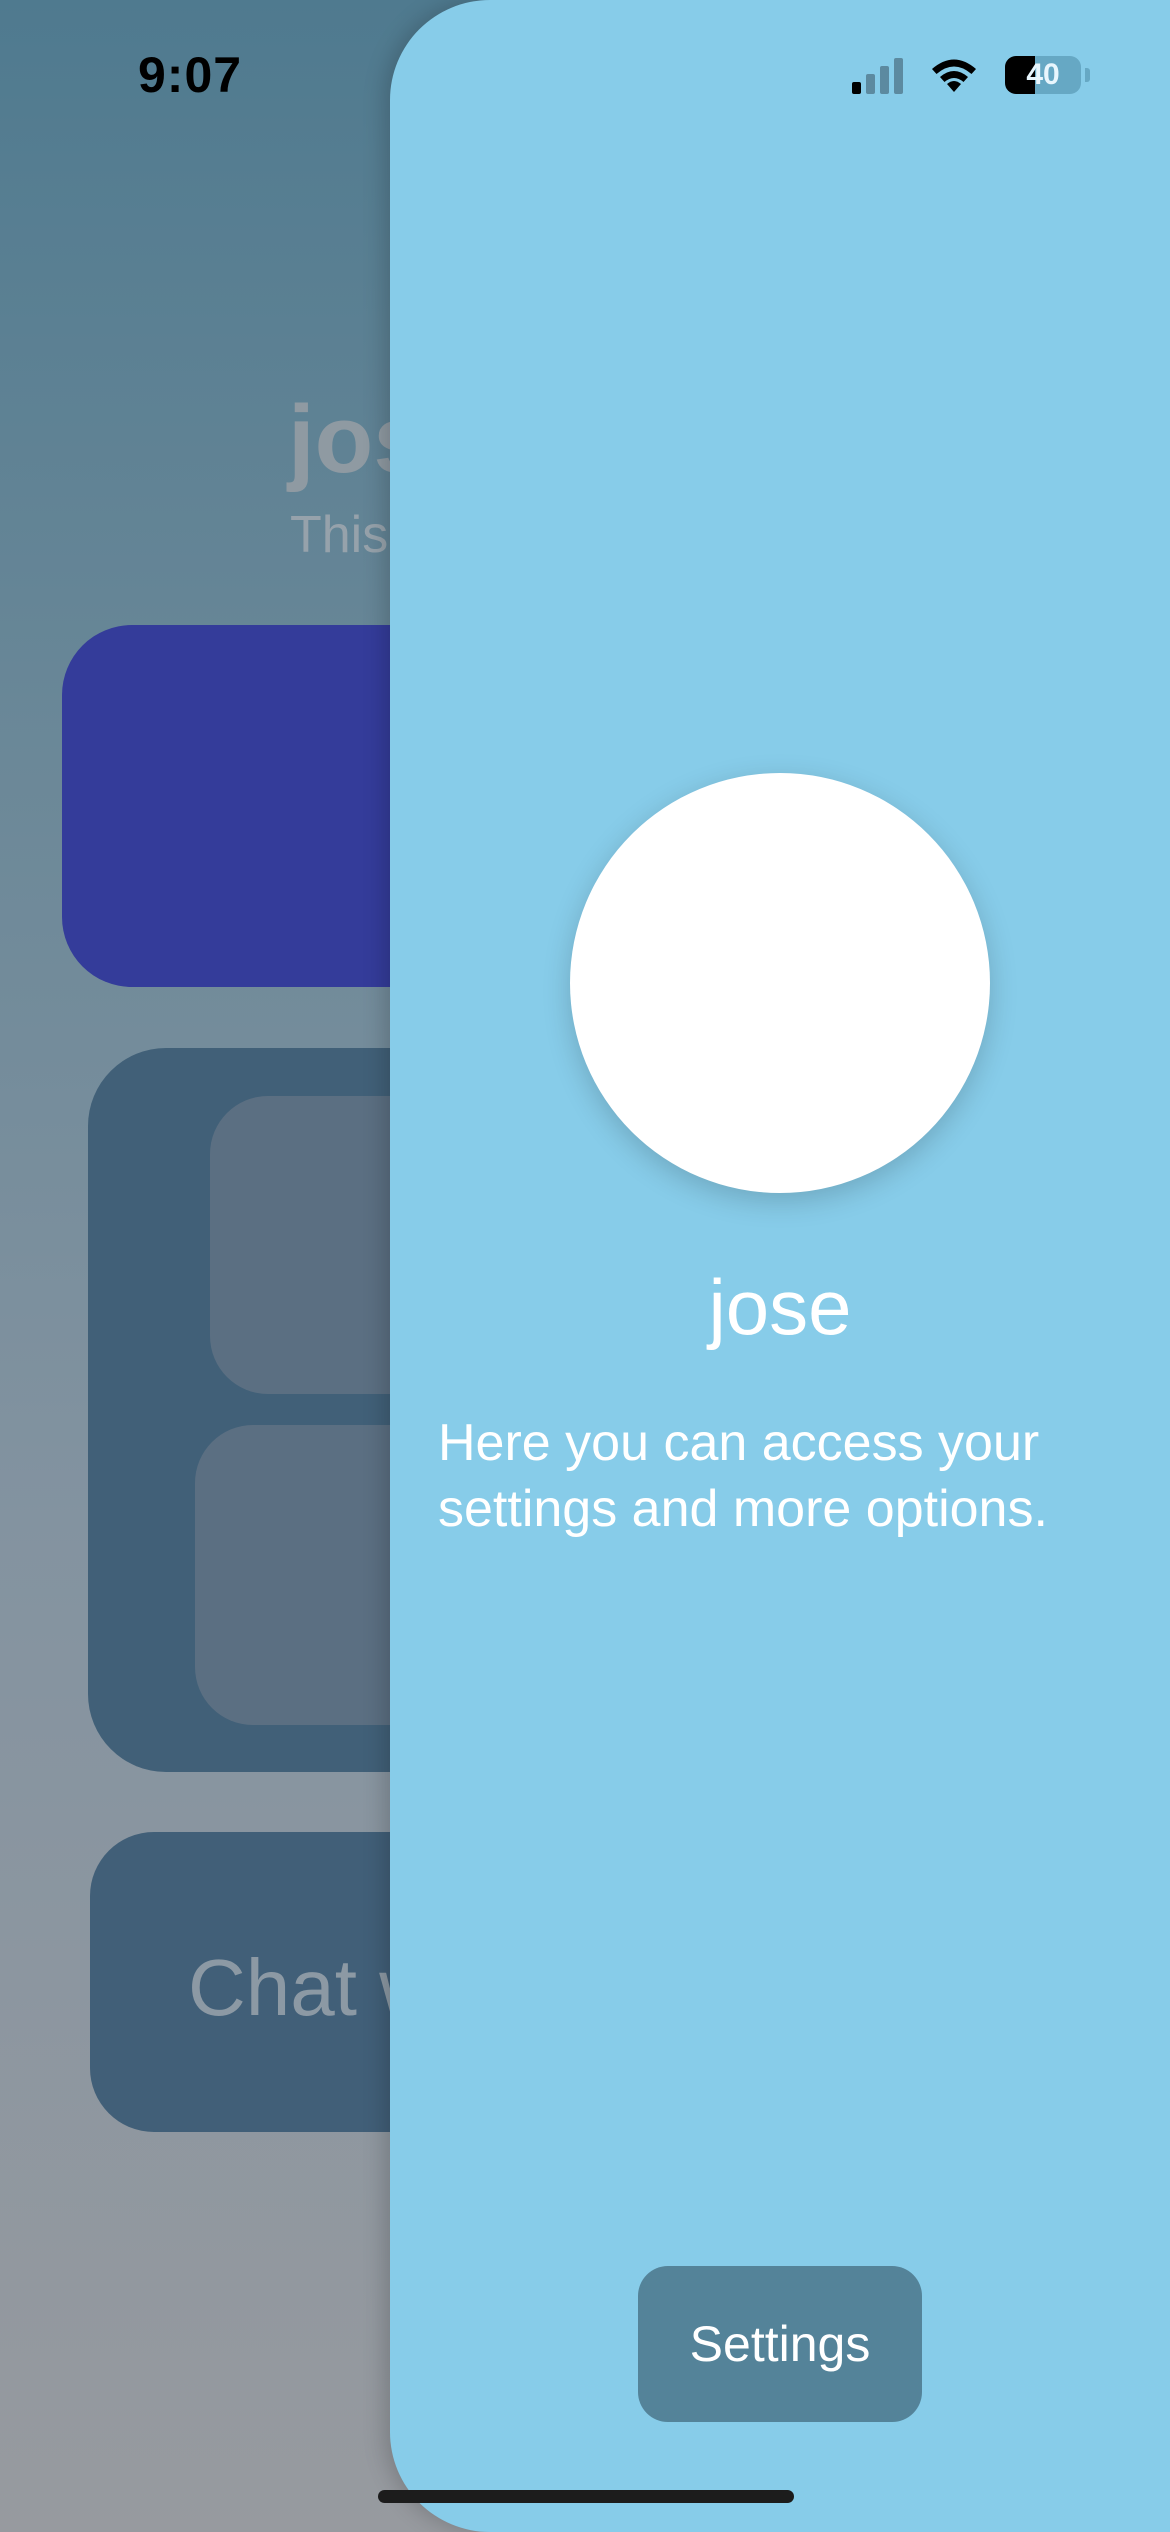 The width and height of the screenshot is (1170, 2532). I want to click on status-icons: 40, so click(971, 75).